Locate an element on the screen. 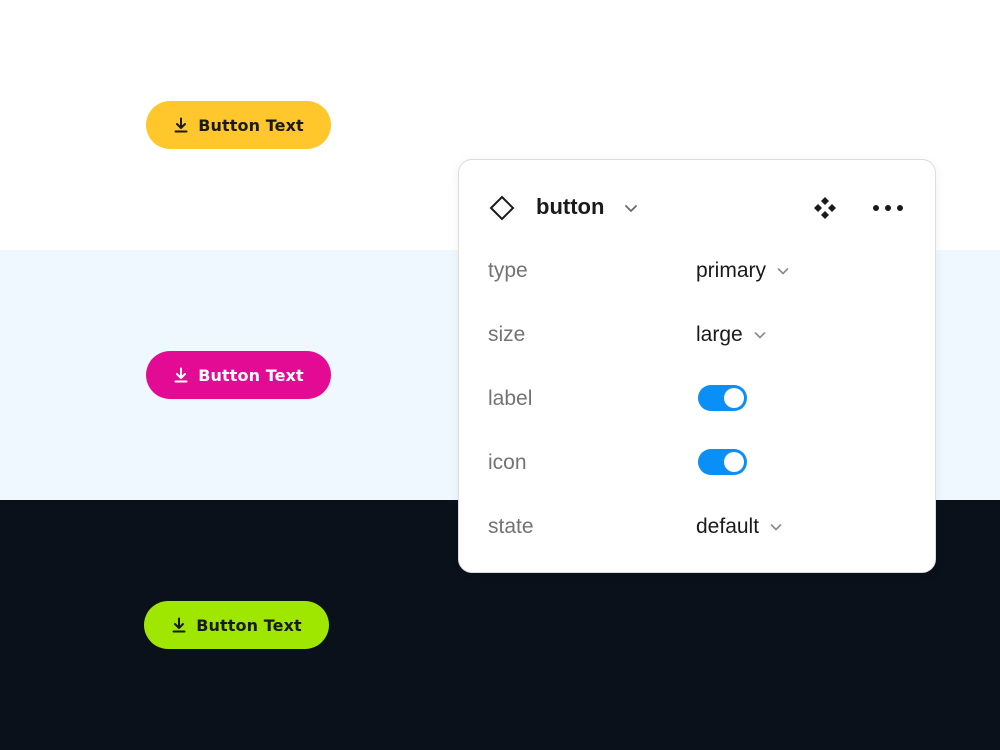 The height and width of the screenshot is (750, 1000). property-row-icon: icon is located at coordinates (697, 463).